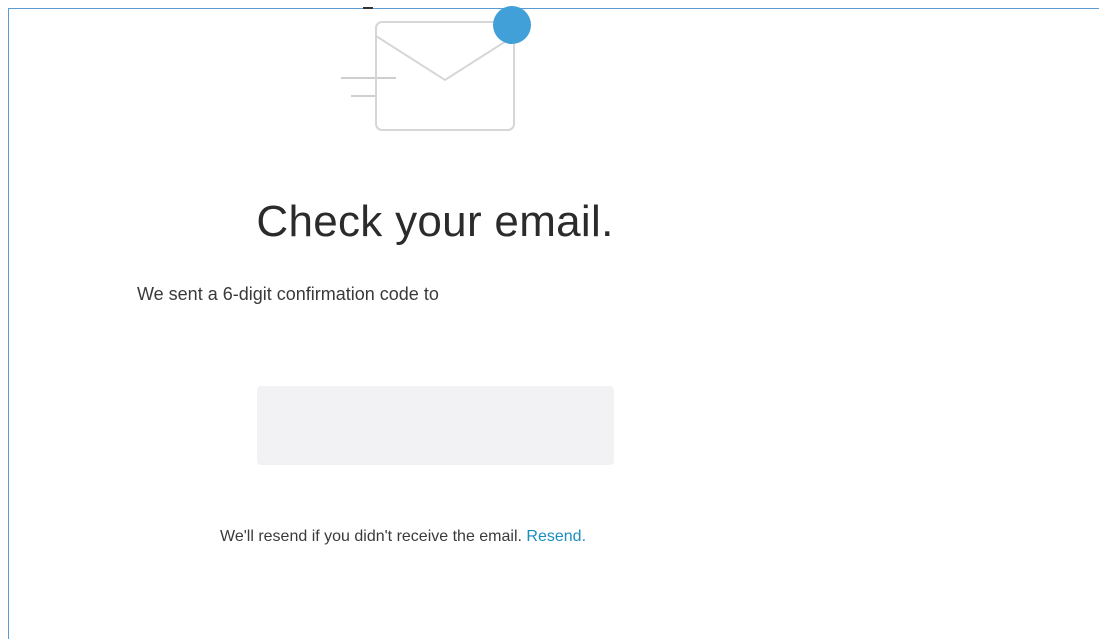 The width and height of the screenshot is (1099, 639). I want to click on page-title: Check your email., so click(435, 221).